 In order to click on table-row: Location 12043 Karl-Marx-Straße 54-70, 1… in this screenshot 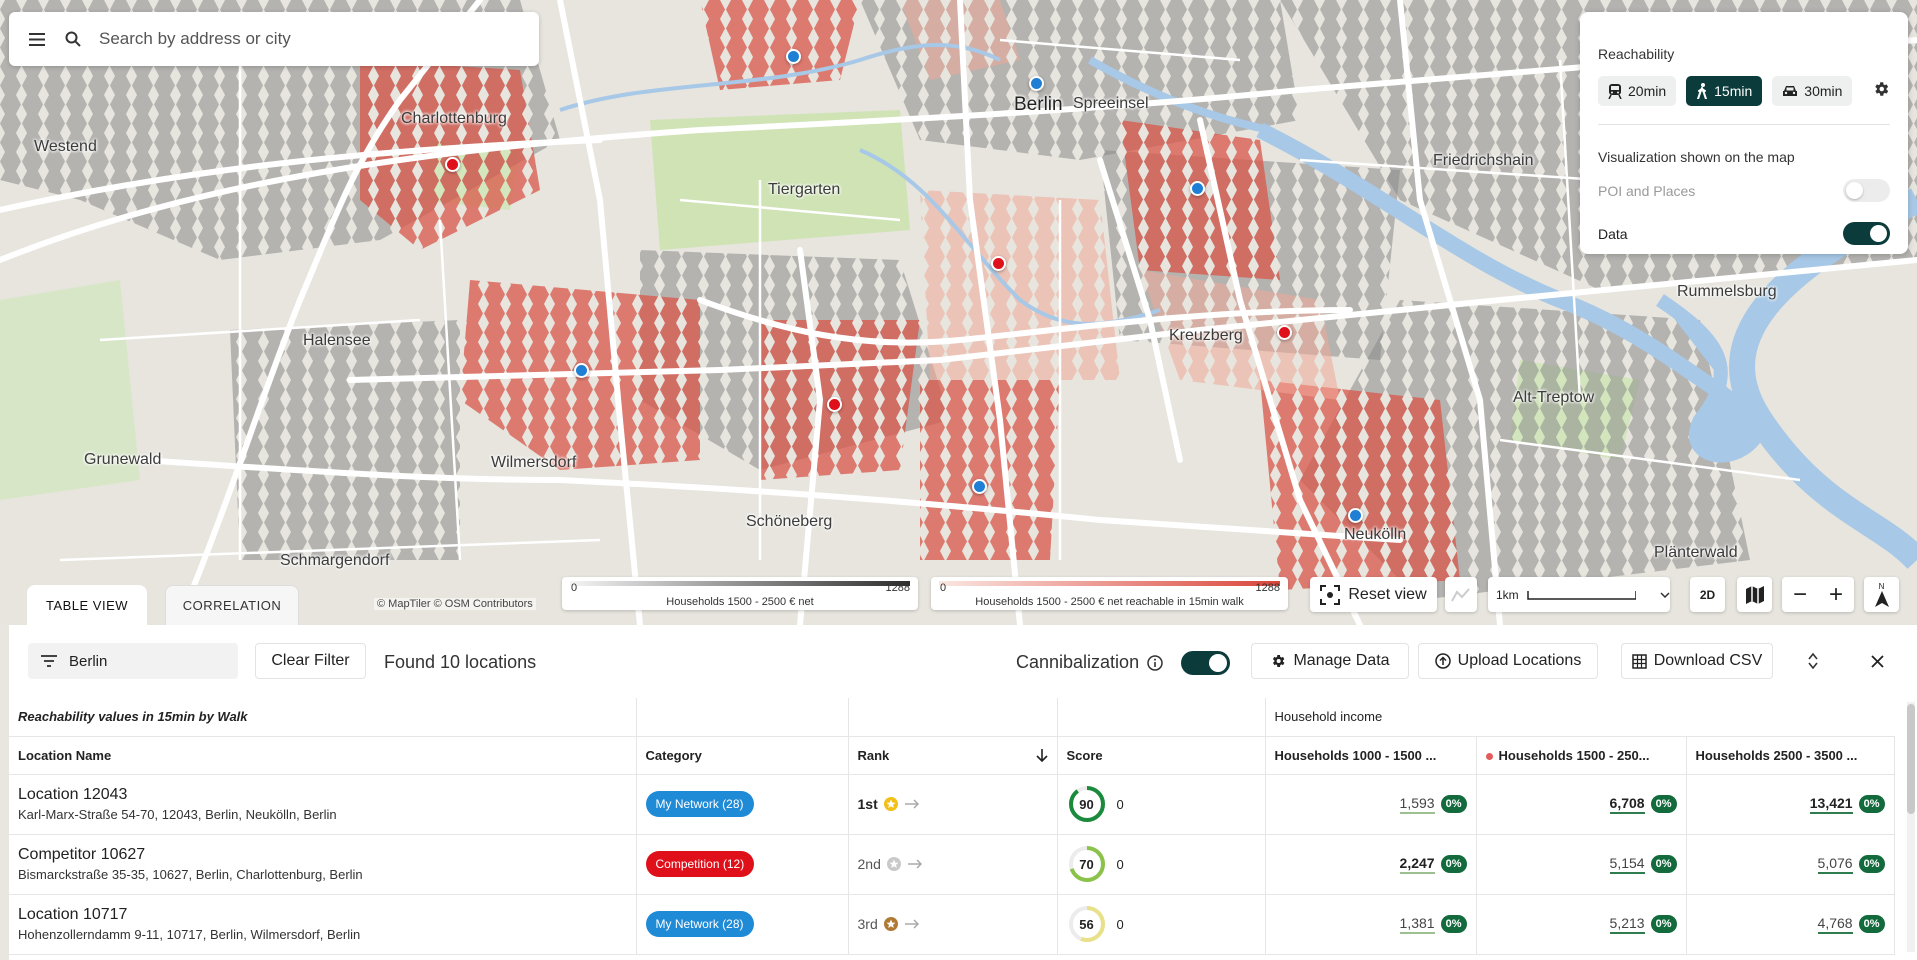, I will do `click(952, 804)`.